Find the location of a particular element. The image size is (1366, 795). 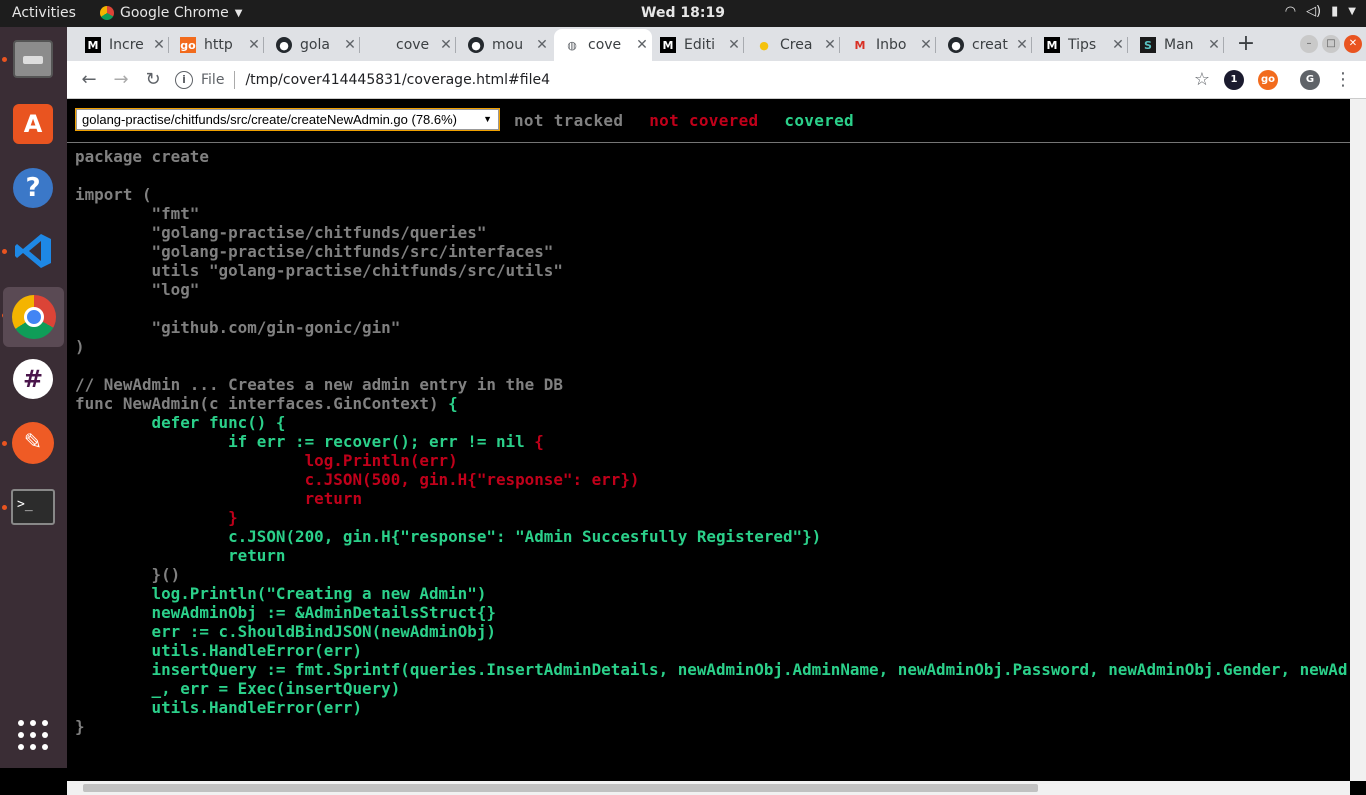

vertical-scrollbar is located at coordinates (1358, 440).